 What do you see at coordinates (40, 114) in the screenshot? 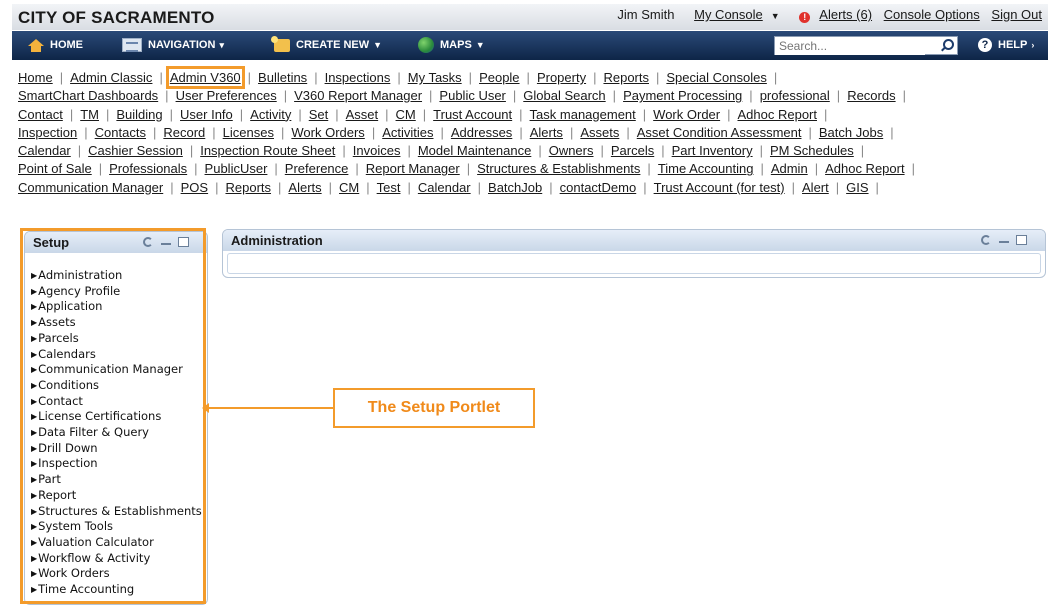
I see `quick-link: Contact` at bounding box center [40, 114].